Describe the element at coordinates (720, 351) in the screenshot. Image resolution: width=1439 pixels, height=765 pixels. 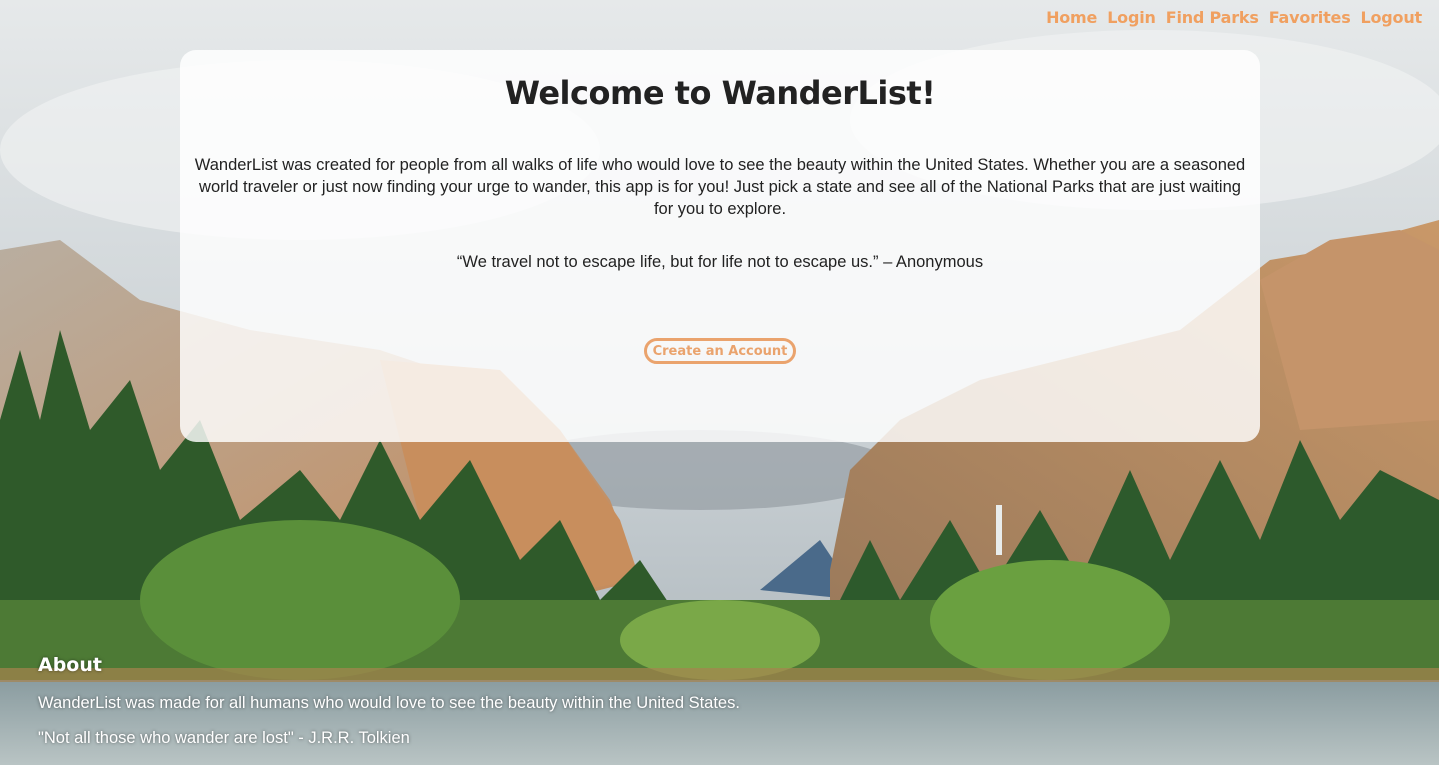
I see `create-account-button: Create an Account` at that location.